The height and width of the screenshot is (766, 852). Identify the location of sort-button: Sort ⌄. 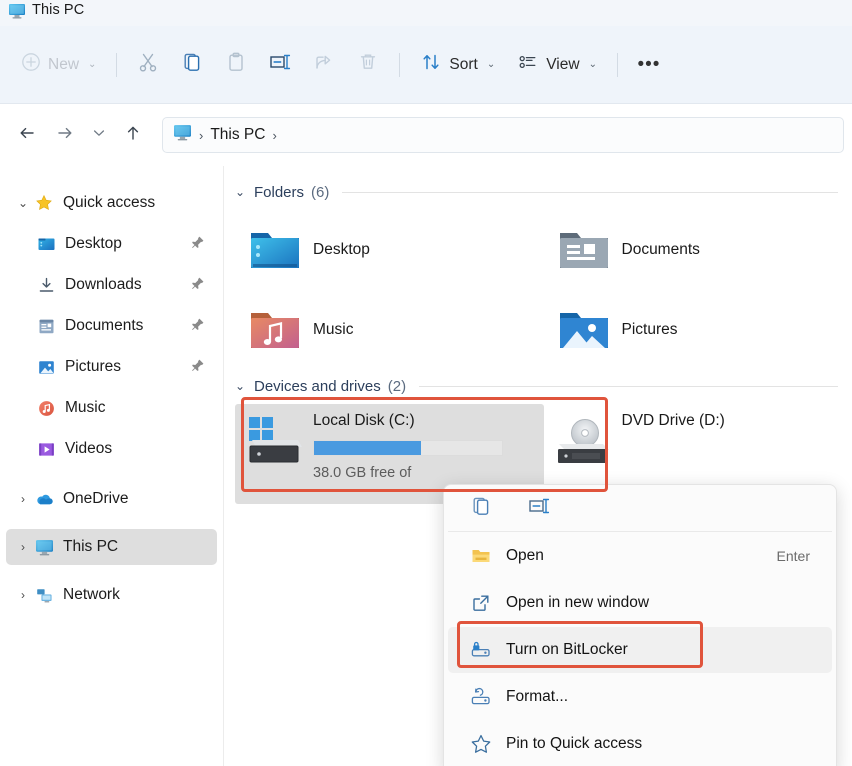
(457, 65).